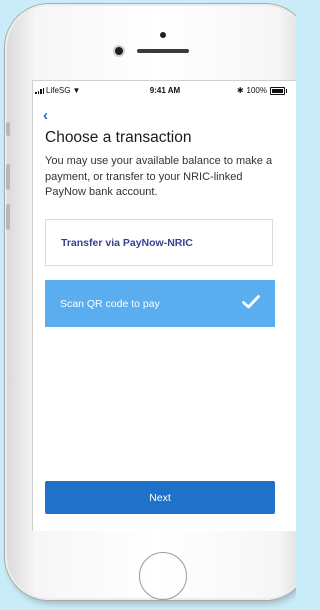 The image size is (320, 610). What do you see at coordinates (110, 303) in the screenshot?
I see `option-label: Scan QR code to pay` at bounding box center [110, 303].